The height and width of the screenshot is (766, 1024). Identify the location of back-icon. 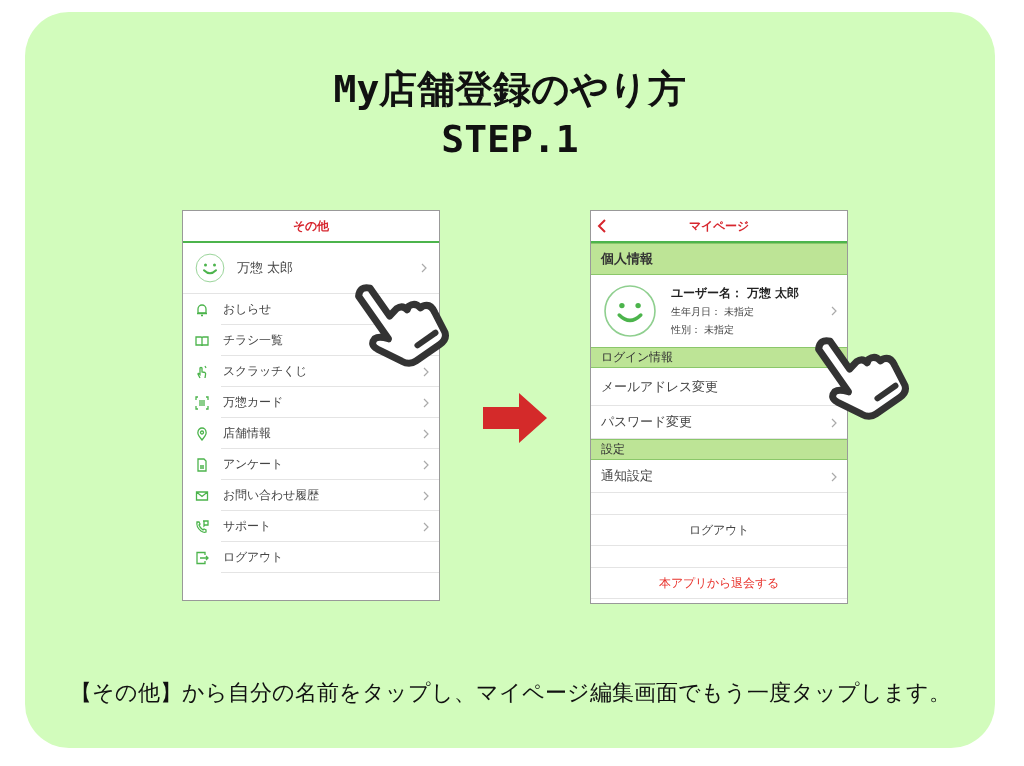
(602, 226).